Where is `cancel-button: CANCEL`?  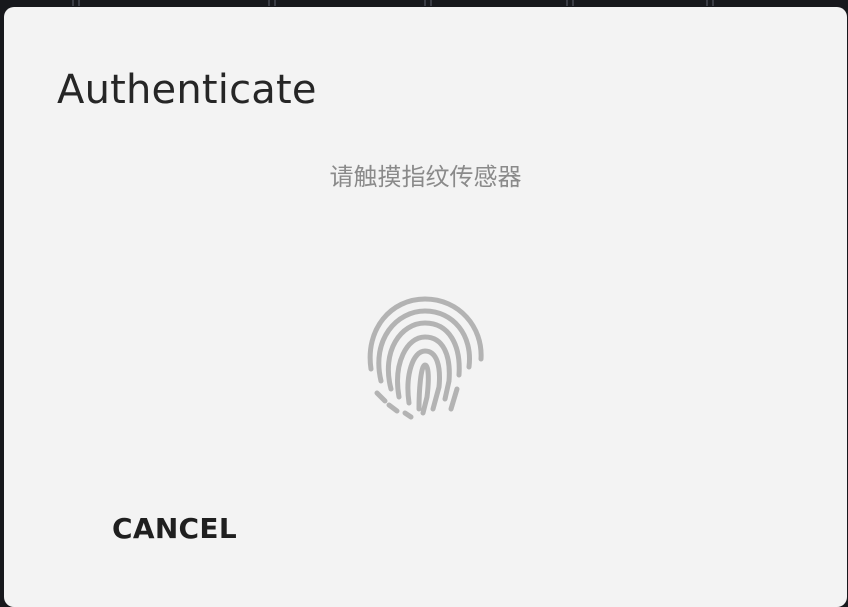 cancel-button: CANCEL is located at coordinates (174, 528).